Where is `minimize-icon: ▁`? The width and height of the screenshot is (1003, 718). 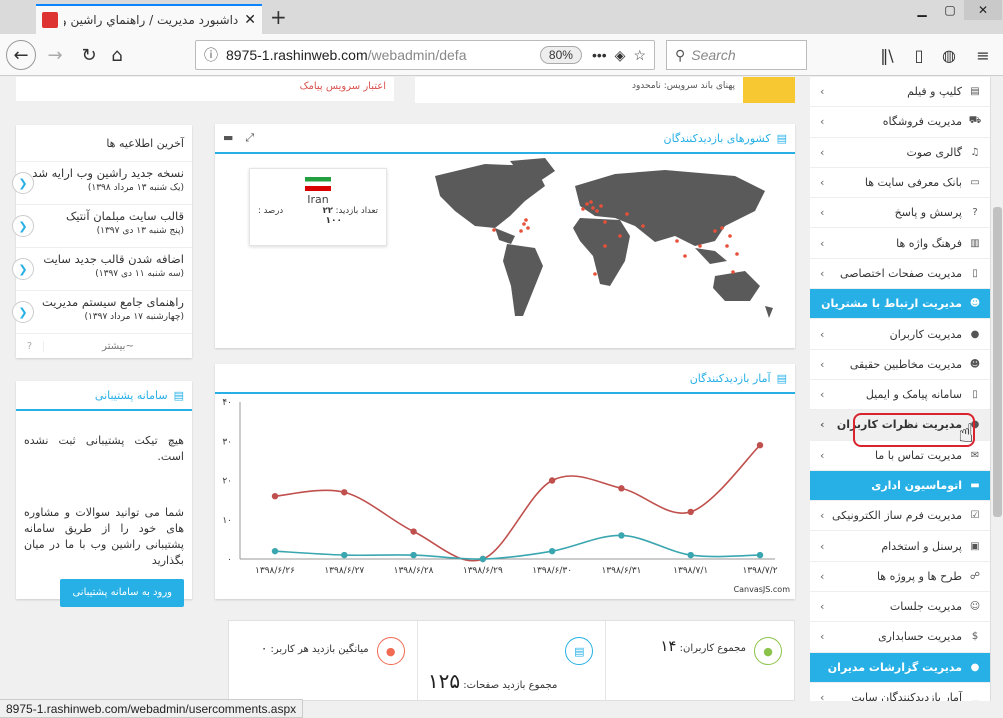 minimize-icon: ▁ is located at coordinates (922, 10).